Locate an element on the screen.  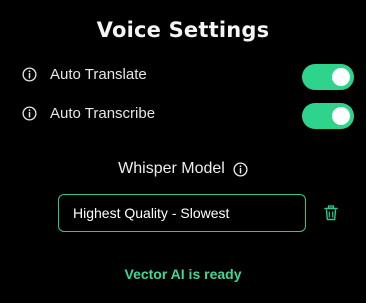
whisper-model-heading: Whisper Model is located at coordinates (183, 169).